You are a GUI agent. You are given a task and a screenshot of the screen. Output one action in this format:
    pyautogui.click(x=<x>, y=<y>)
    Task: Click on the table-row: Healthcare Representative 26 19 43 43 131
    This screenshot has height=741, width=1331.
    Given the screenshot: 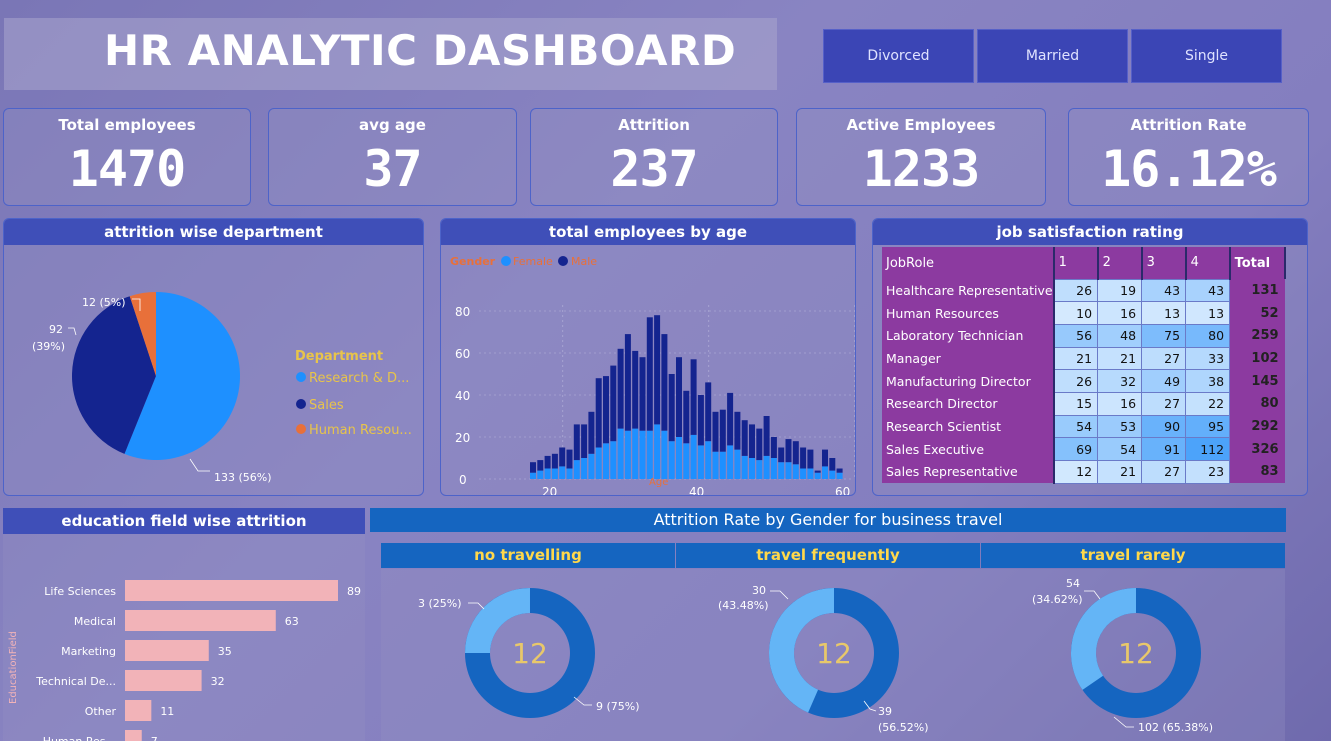 What is the action you would take?
    pyautogui.click(x=1083, y=290)
    